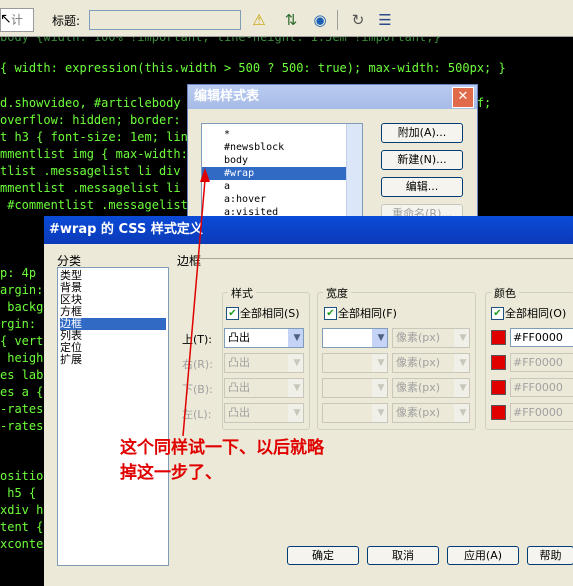 The width and height of the screenshot is (573, 586). Describe the element at coordinates (196, 302) in the screenshot. I see `annotation-arrow` at that location.